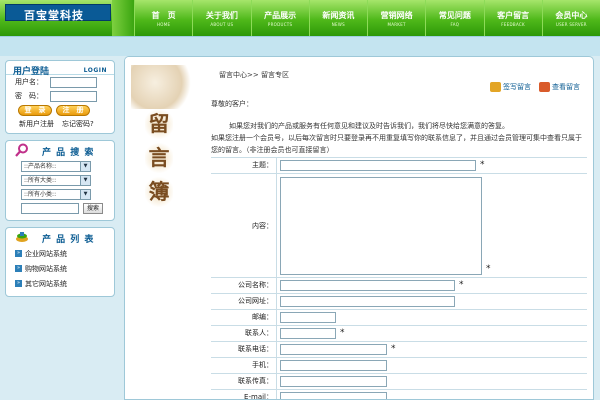 This screenshot has width=600, height=400. I want to click on website-label: 公司网址：, so click(244, 301).